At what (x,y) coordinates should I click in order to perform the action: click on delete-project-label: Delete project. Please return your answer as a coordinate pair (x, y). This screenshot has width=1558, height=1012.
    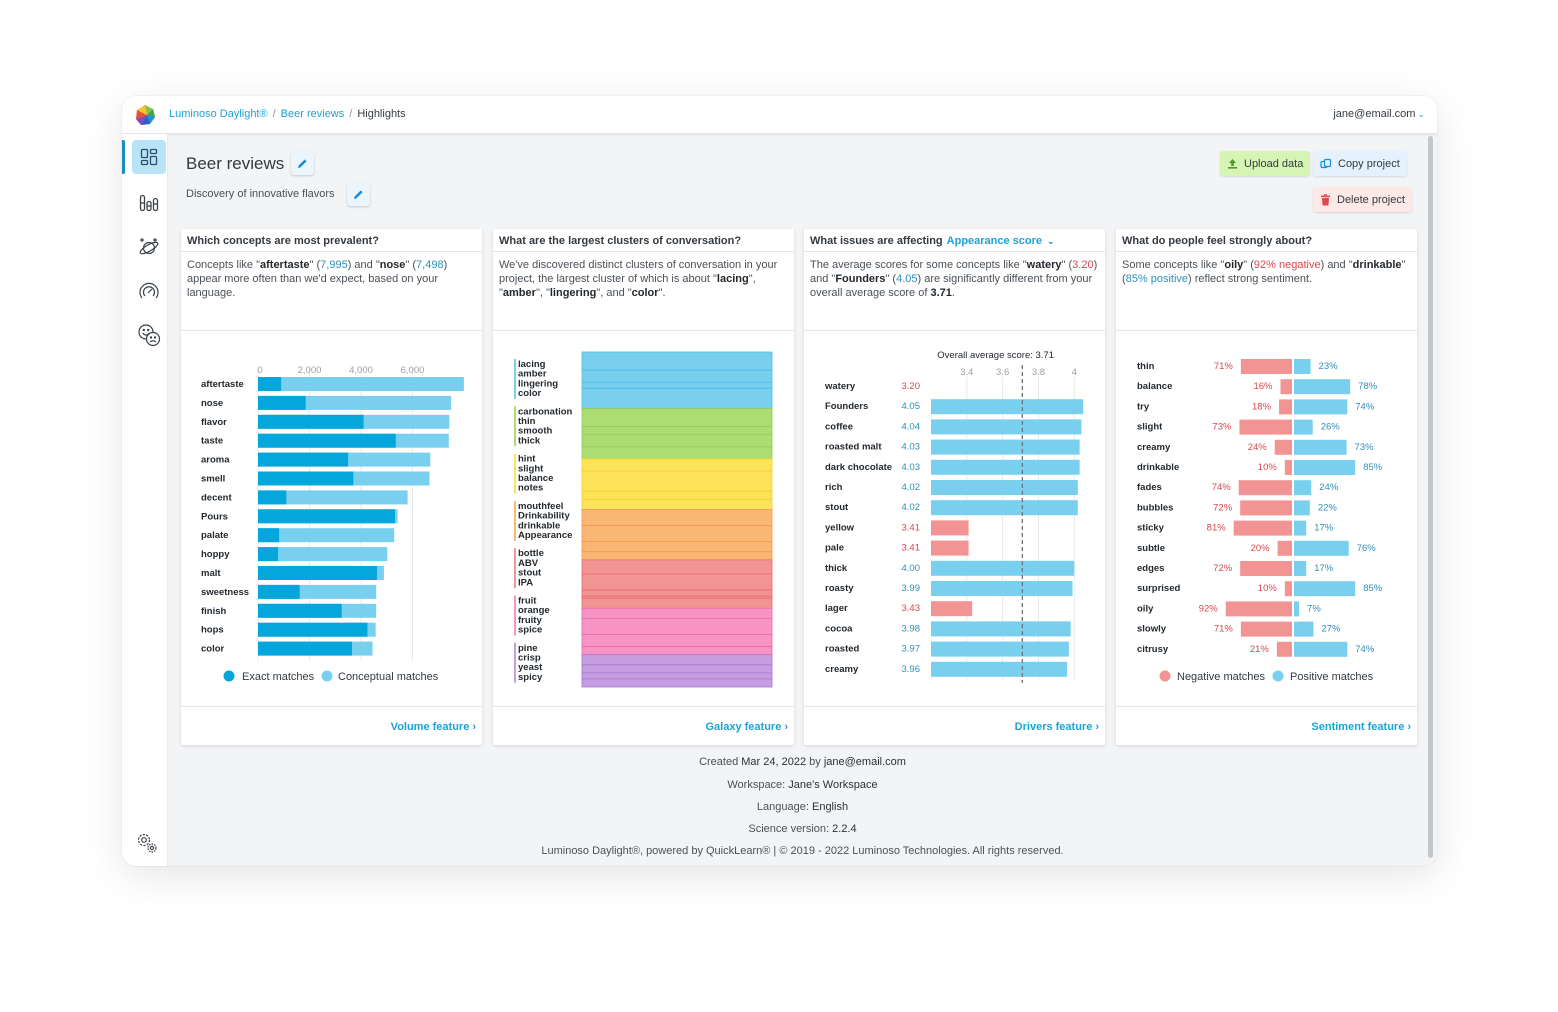
    Looking at the image, I should click on (1371, 199).